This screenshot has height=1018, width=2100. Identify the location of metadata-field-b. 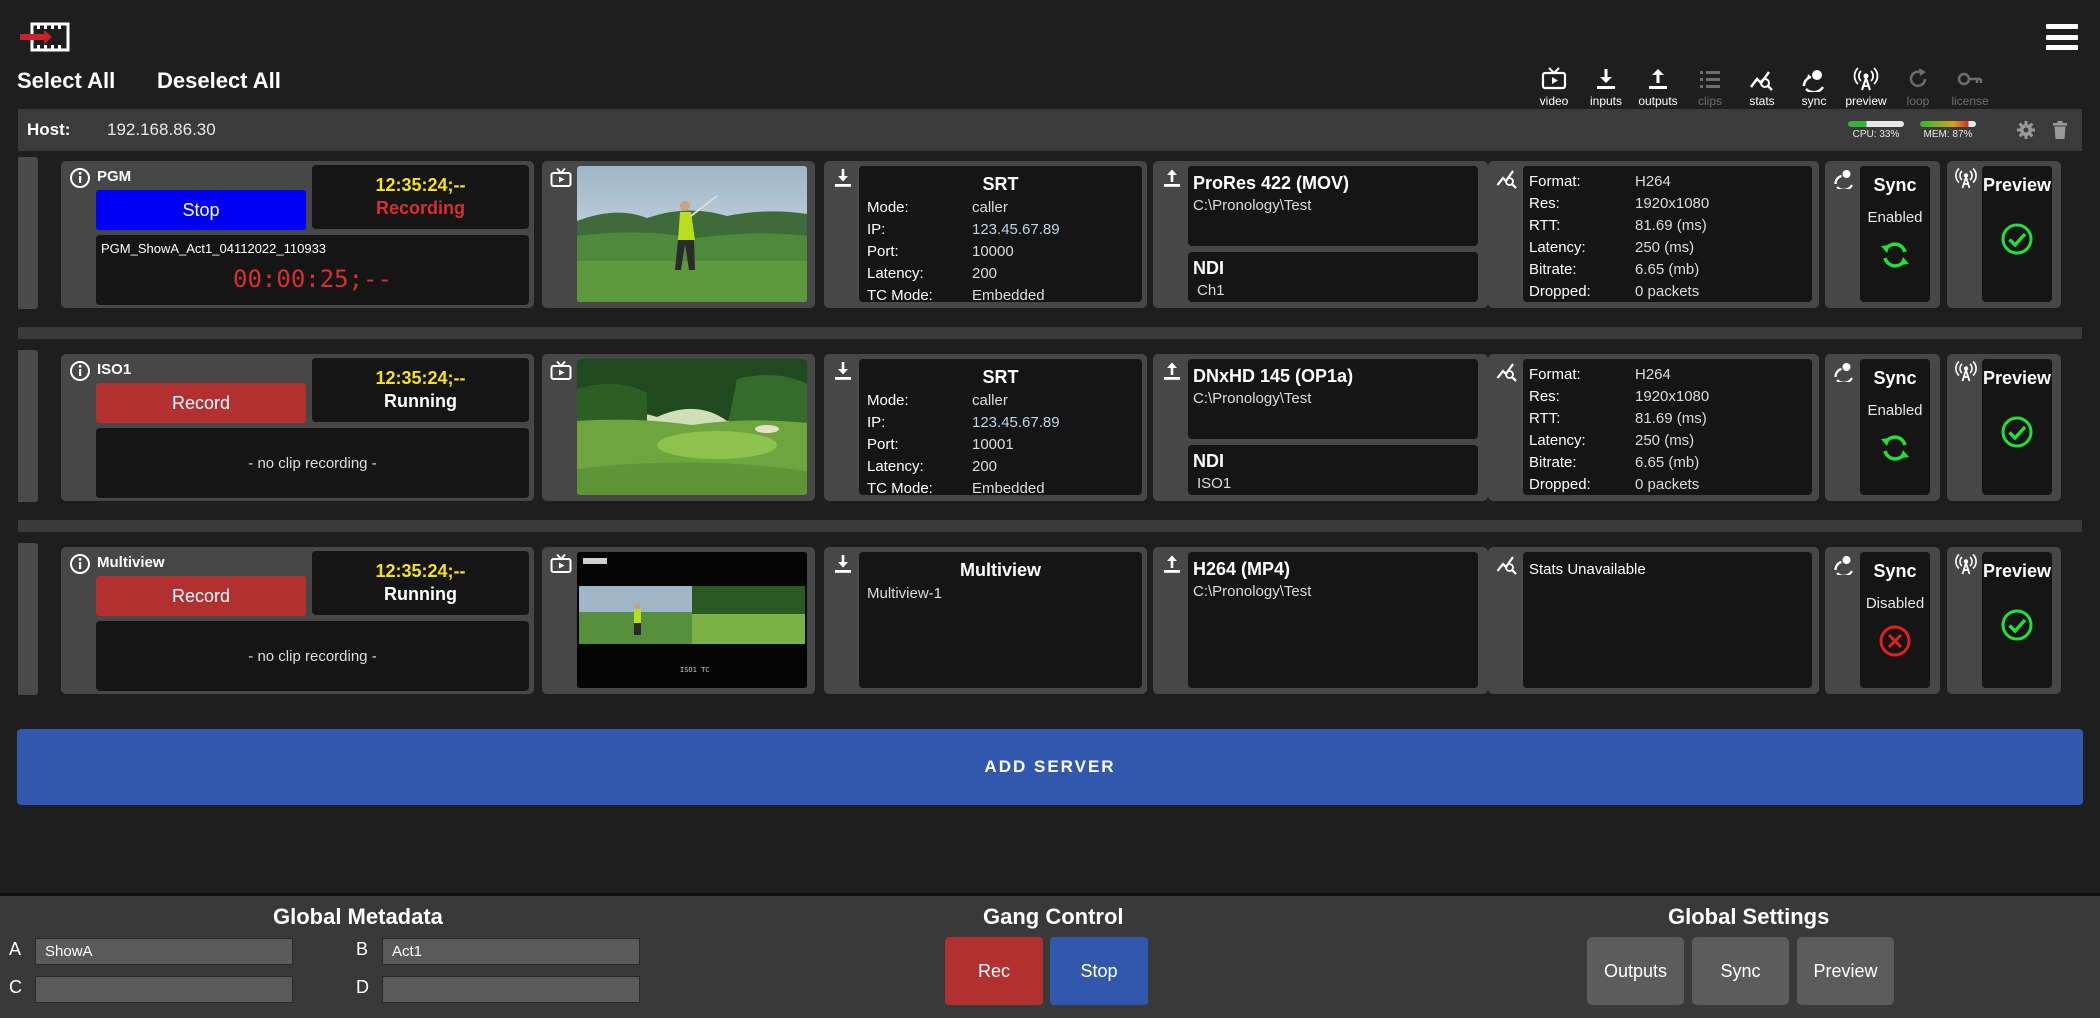
(511, 951).